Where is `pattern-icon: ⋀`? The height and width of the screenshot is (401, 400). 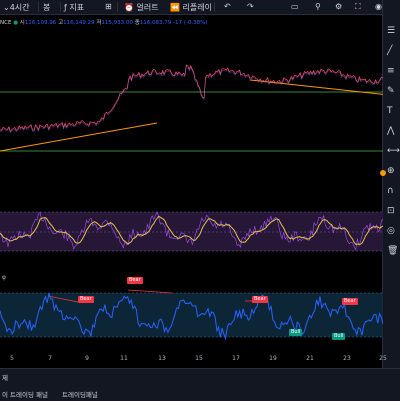
pattern-icon: ⋀ is located at coordinates (390, 131).